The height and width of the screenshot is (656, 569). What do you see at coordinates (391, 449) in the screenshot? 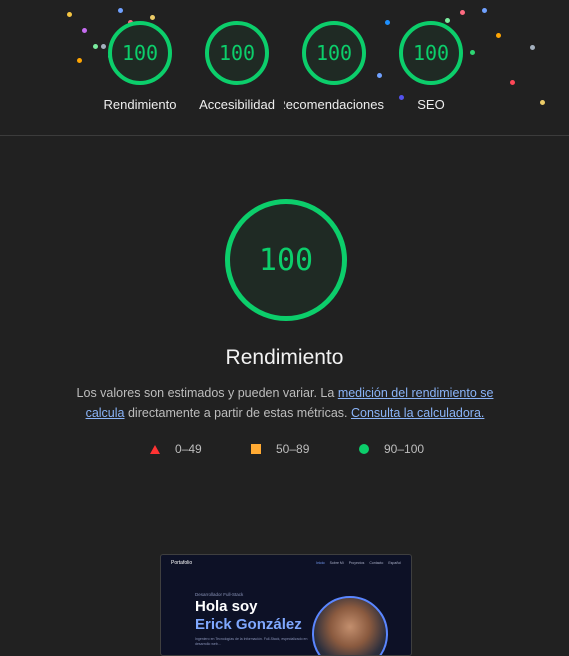
I see `legend-pass: 90–100` at bounding box center [391, 449].